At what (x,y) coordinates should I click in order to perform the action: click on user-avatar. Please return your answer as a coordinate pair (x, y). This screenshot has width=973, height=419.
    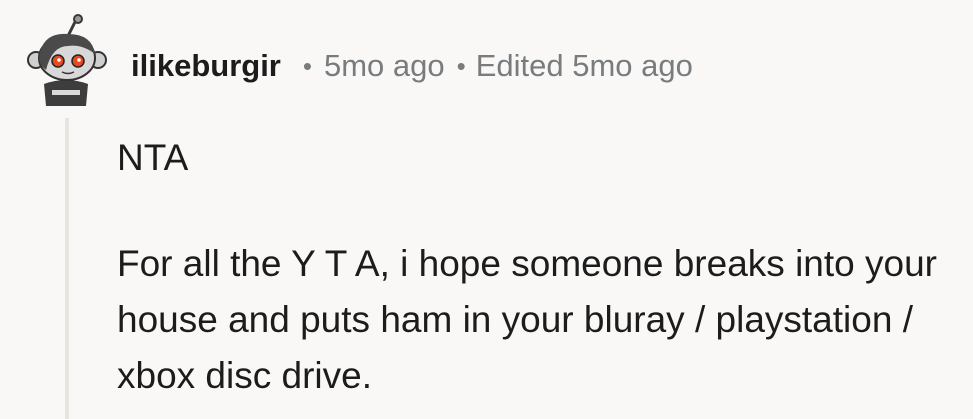
    Looking at the image, I should click on (66, 60).